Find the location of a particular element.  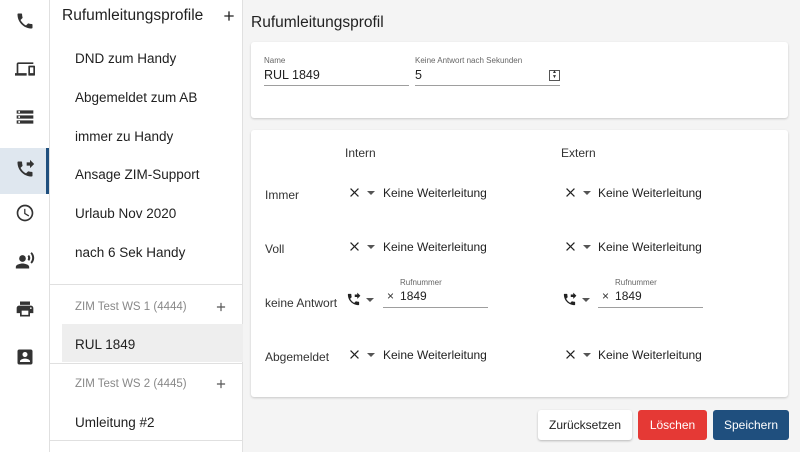

voice-icon is located at coordinates (25, 263).